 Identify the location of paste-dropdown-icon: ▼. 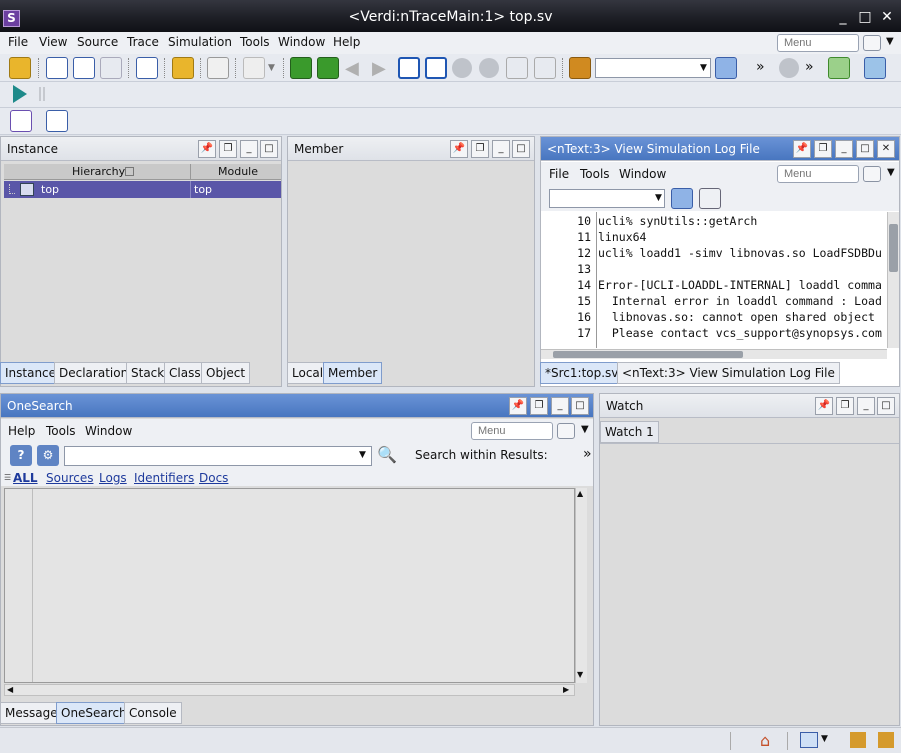
(271, 68).